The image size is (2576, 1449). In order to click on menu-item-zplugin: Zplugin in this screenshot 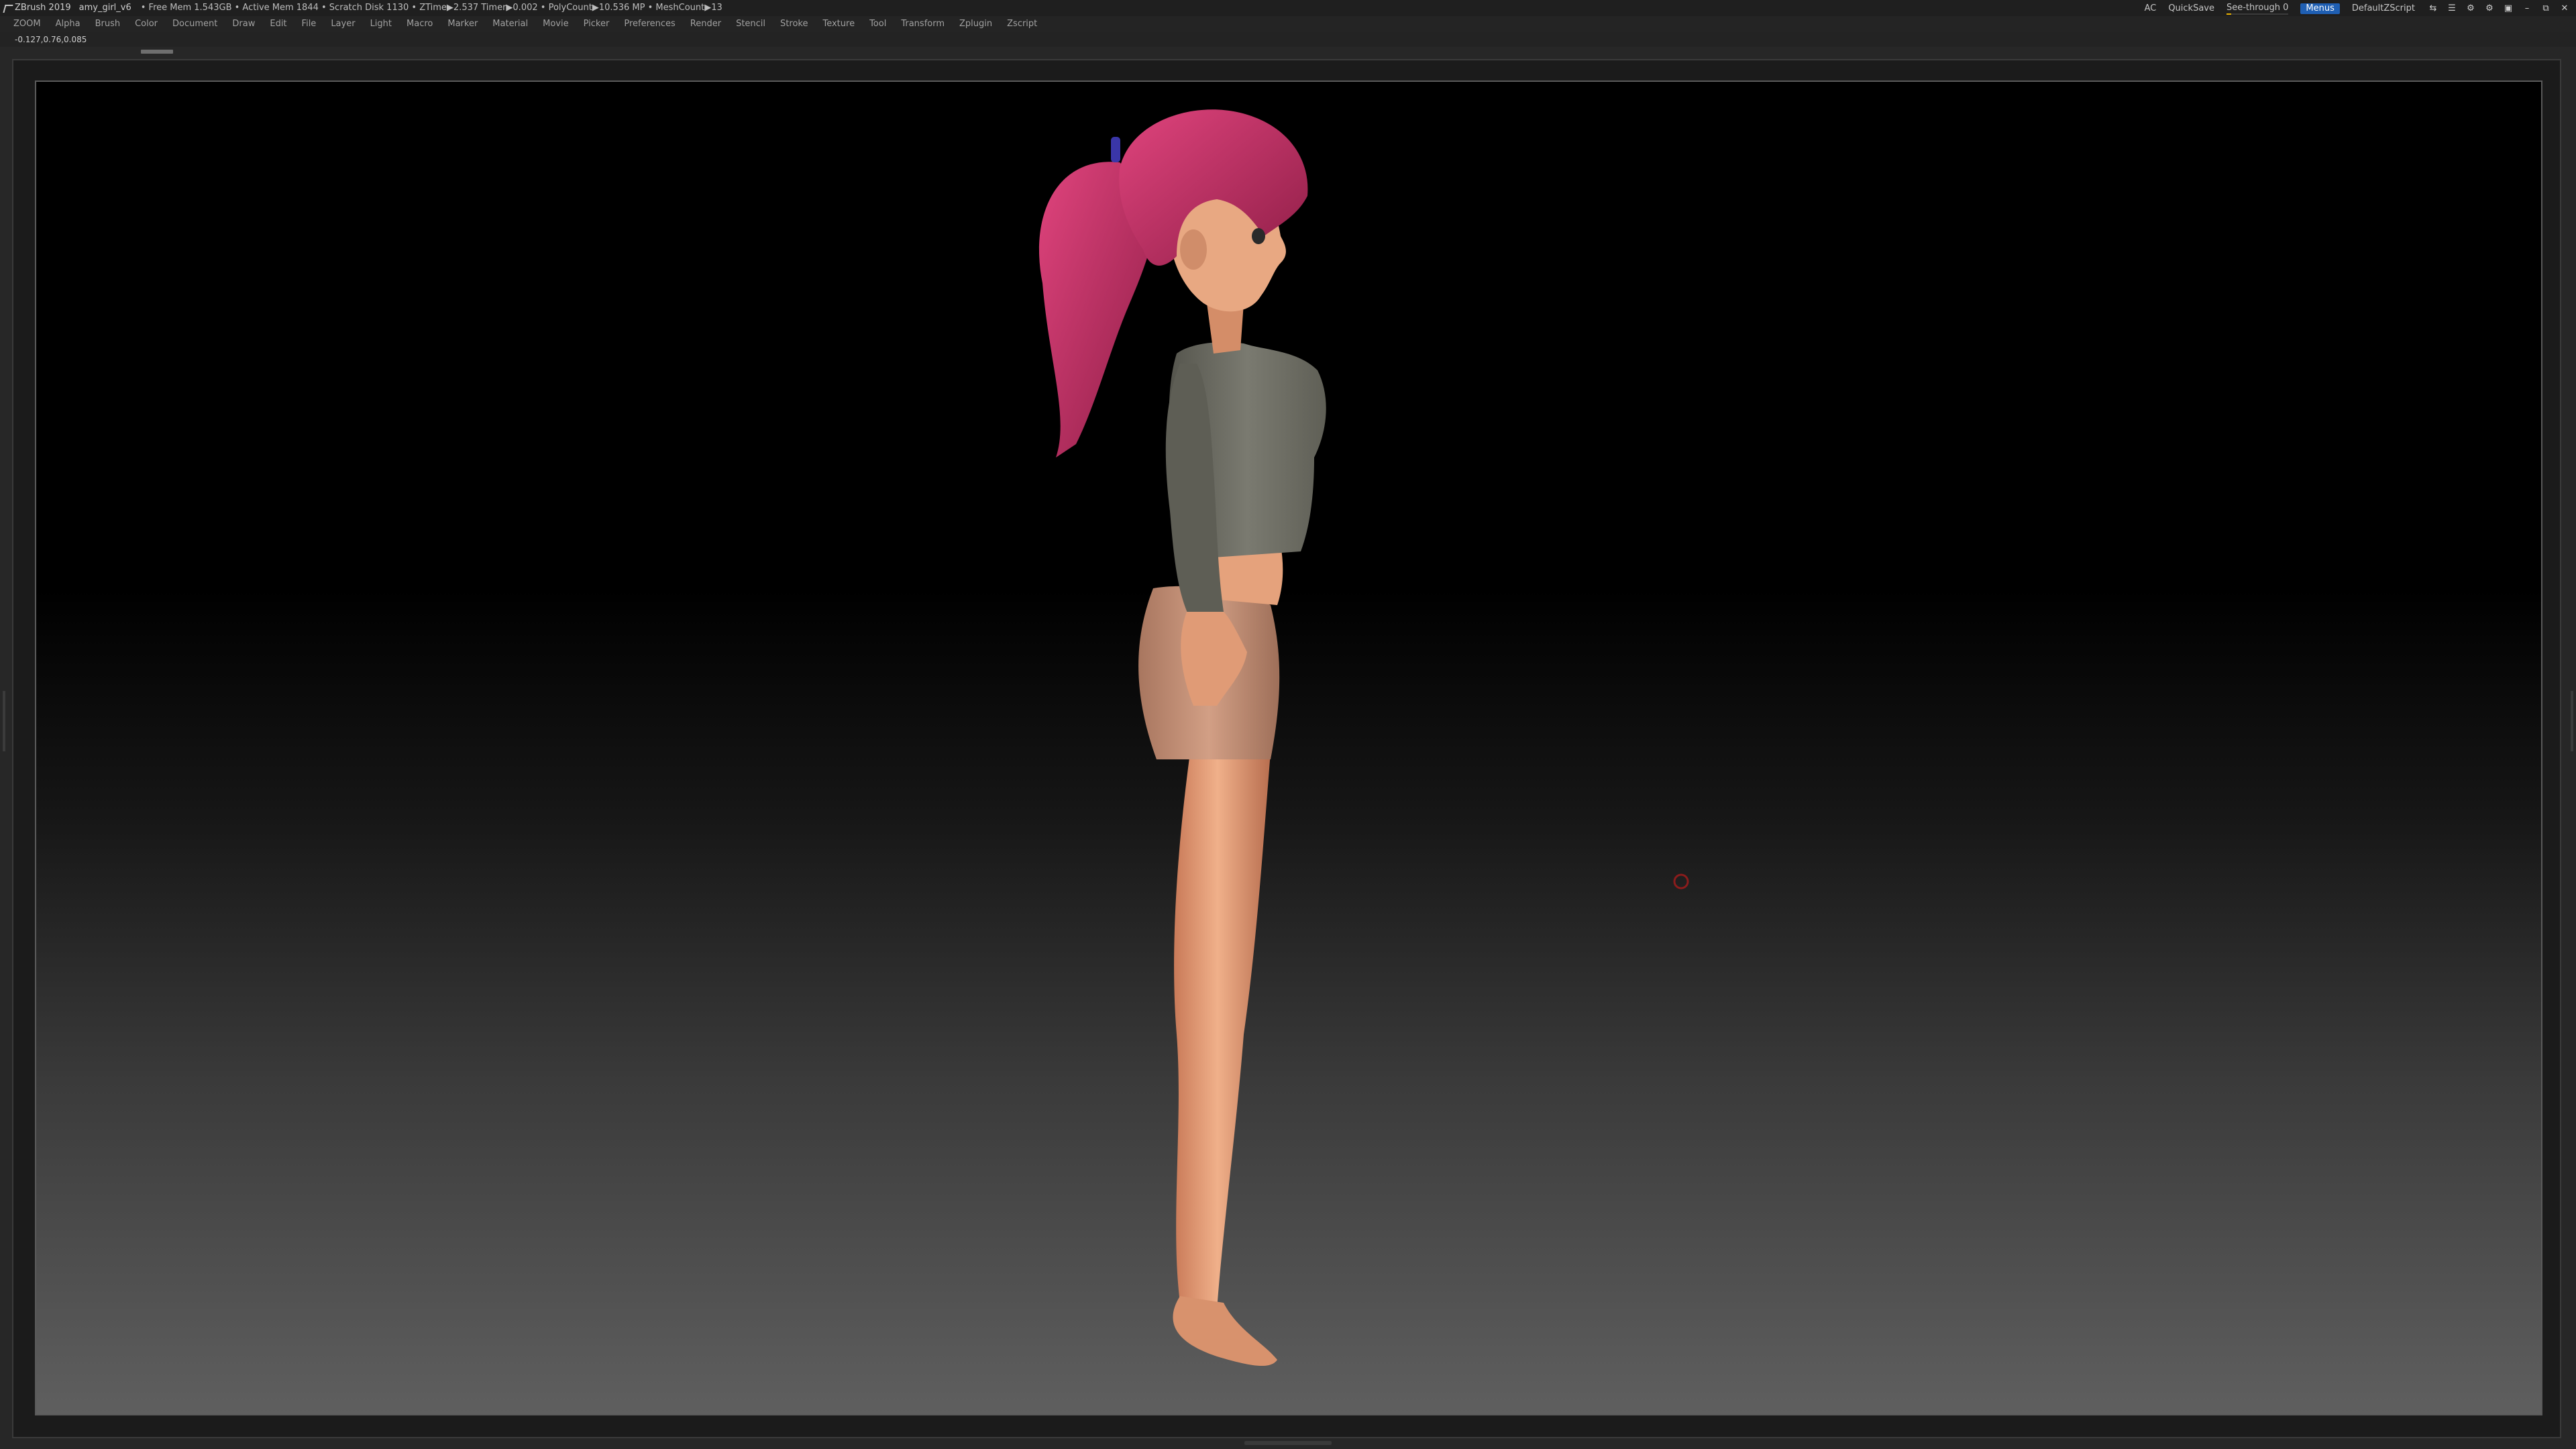, I will do `click(975, 24)`.